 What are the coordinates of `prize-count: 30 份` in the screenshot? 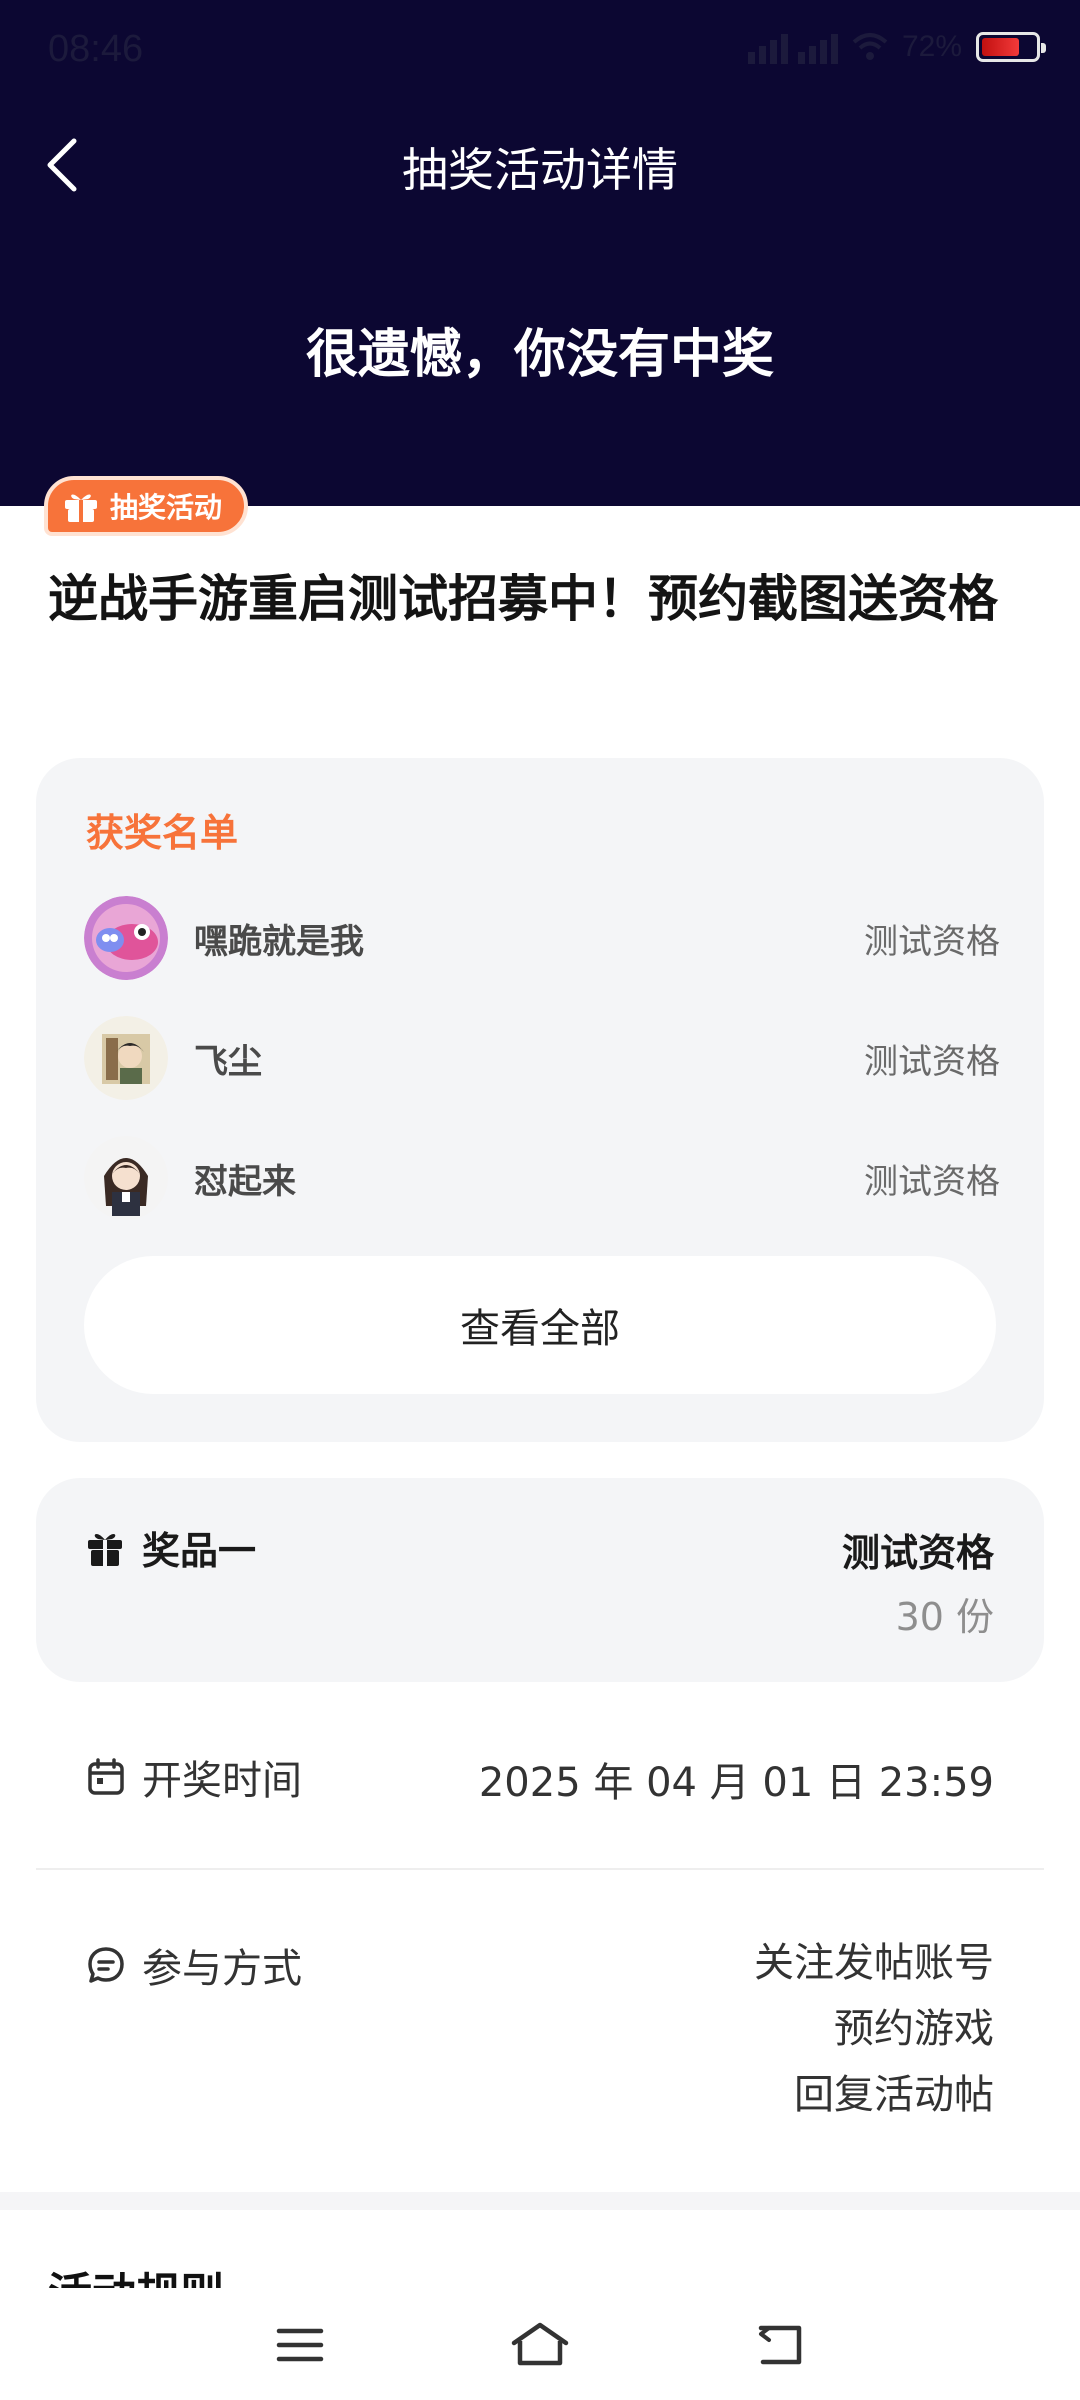 It's located at (944, 1617).